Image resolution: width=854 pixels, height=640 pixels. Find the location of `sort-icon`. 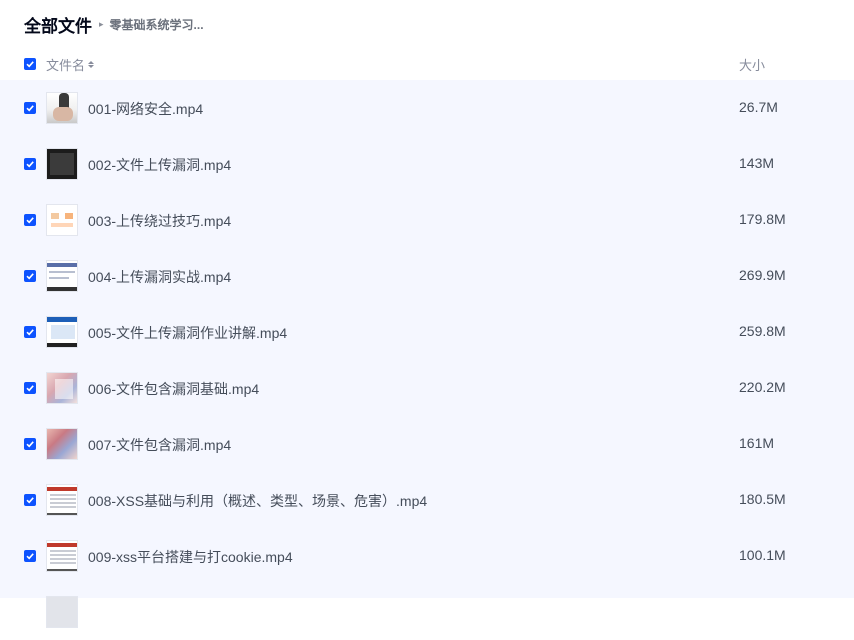

sort-icon is located at coordinates (91, 64).